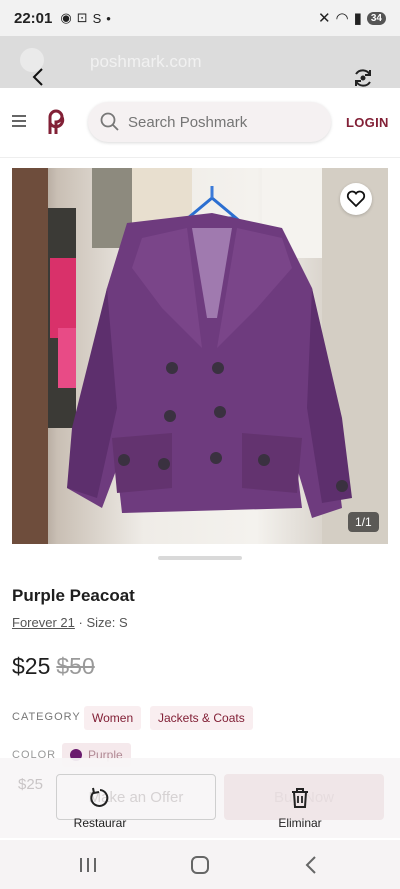 Image resolution: width=400 pixels, height=889 pixels. What do you see at coordinates (367, 122) in the screenshot?
I see `login-link: LOGIN` at bounding box center [367, 122].